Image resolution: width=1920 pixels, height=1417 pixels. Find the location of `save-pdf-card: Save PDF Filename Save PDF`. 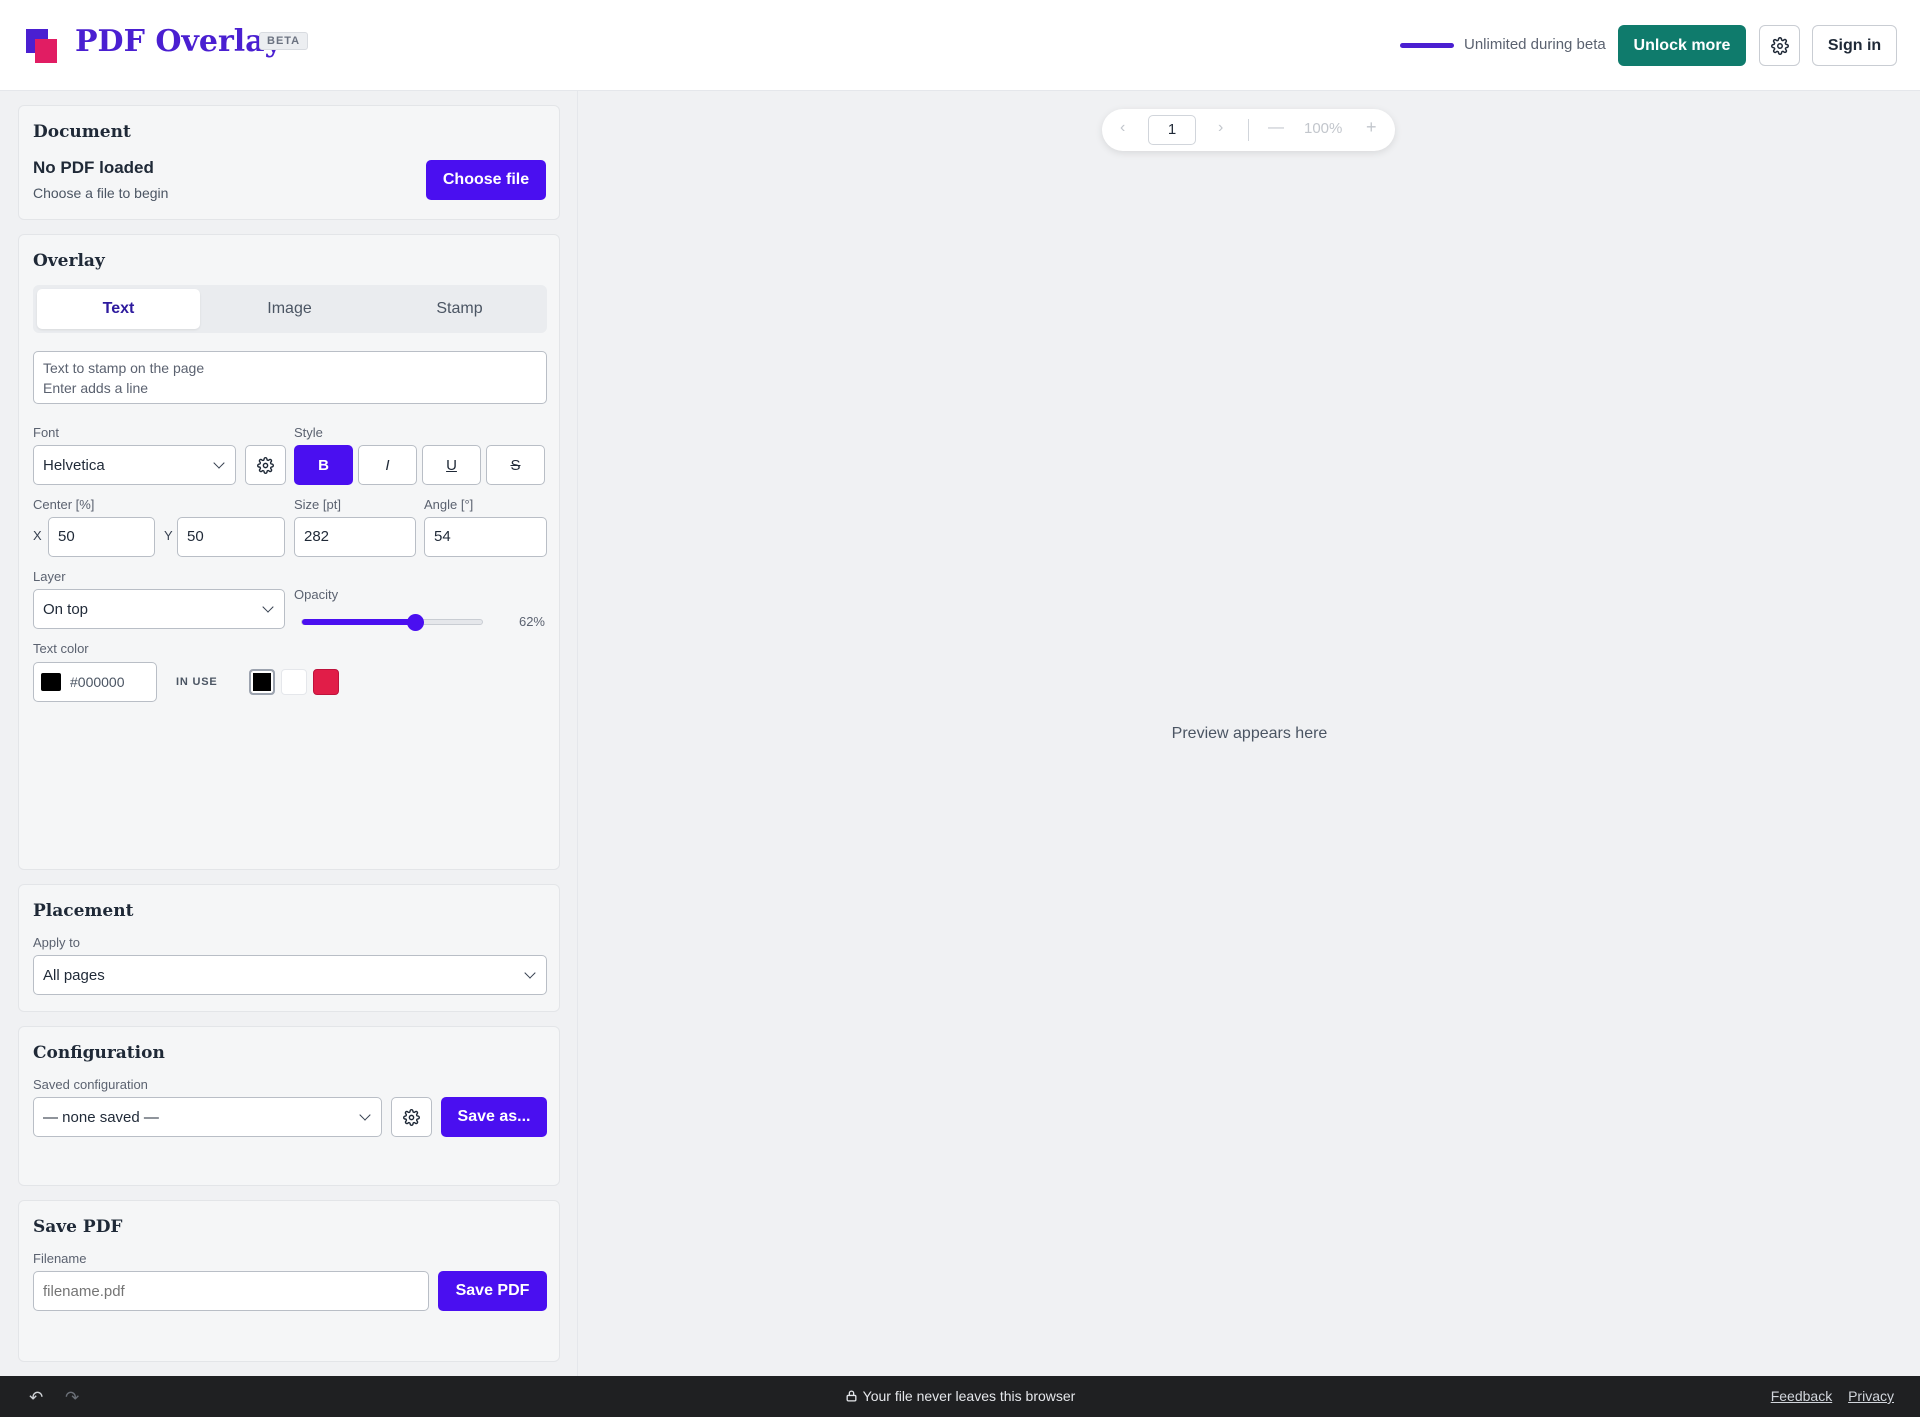

save-pdf-card: Save PDF Filename Save PDF is located at coordinates (289, 1281).